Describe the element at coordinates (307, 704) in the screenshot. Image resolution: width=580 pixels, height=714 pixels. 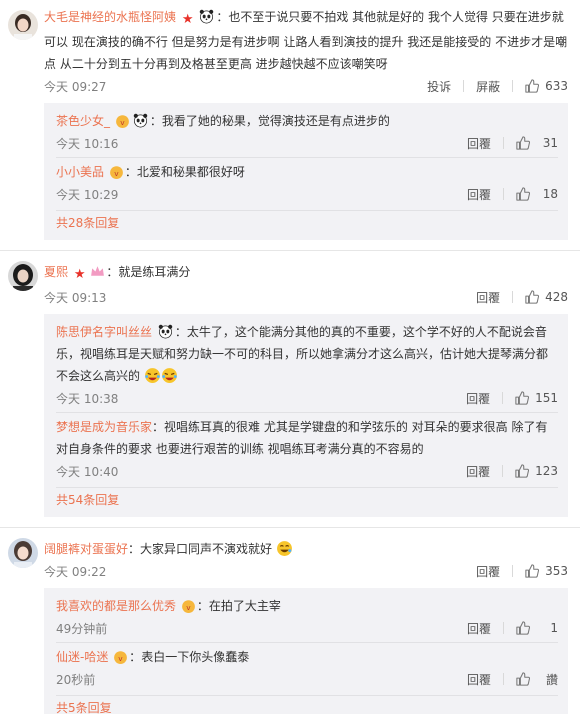
I see `more-replies-link: 共5条回复` at that location.